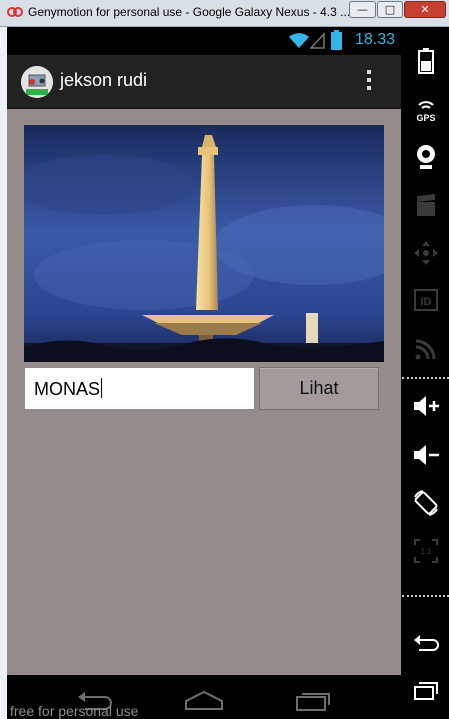 The image size is (449, 719). I want to click on genymotion-icon, so click(15, 12).